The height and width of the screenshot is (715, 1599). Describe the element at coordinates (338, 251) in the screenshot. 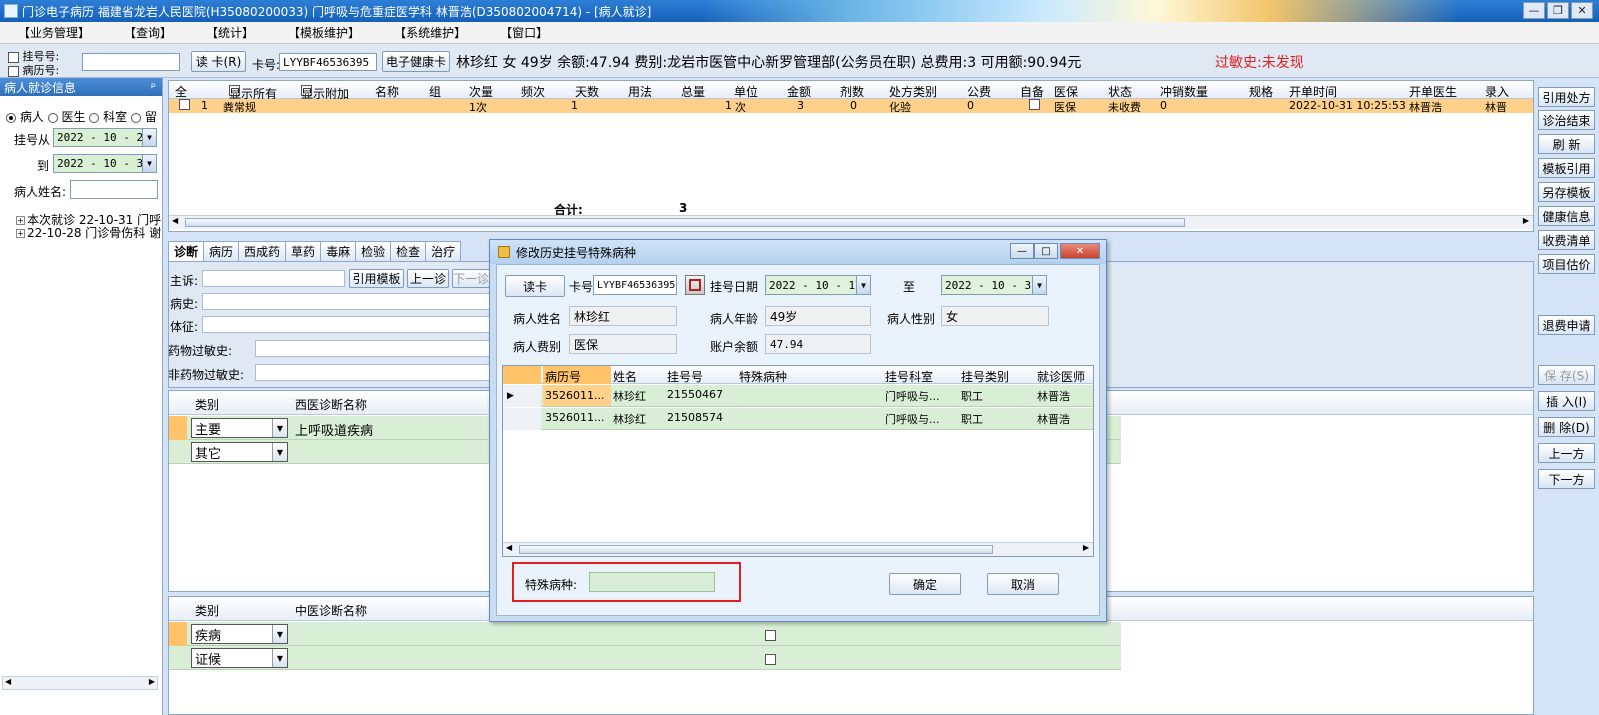

I see `tab-narcotic: 毒麻` at that location.